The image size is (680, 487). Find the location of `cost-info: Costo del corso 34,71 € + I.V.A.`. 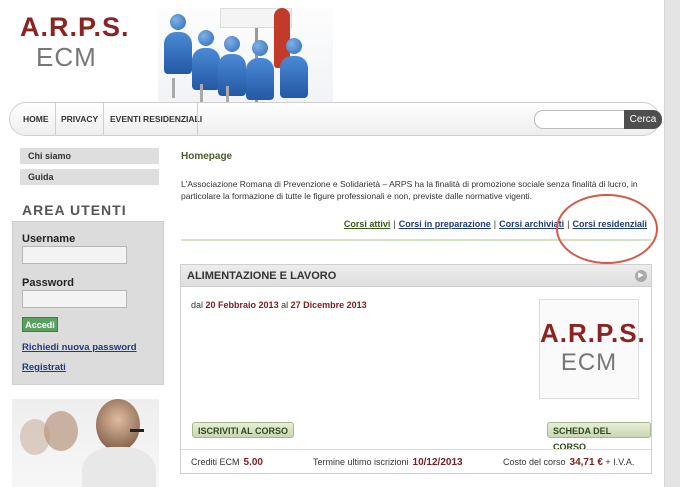

cost-info: Costo del corso 34,71 € + I.V.A. is located at coordinates (569, 462).